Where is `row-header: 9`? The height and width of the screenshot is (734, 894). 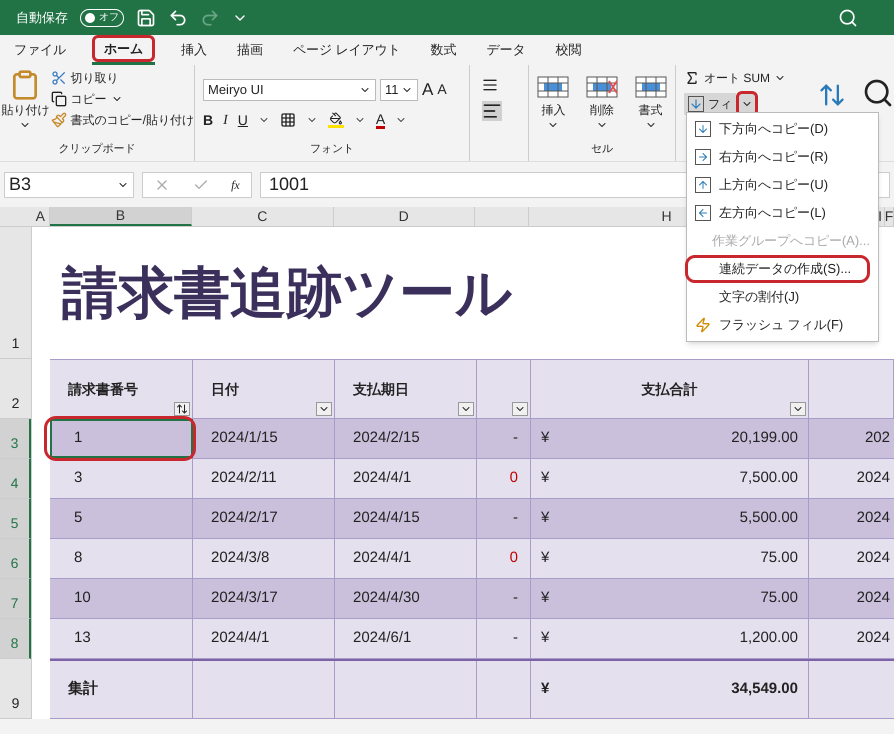
row-header: 9 is located at coordinates (15, 689).